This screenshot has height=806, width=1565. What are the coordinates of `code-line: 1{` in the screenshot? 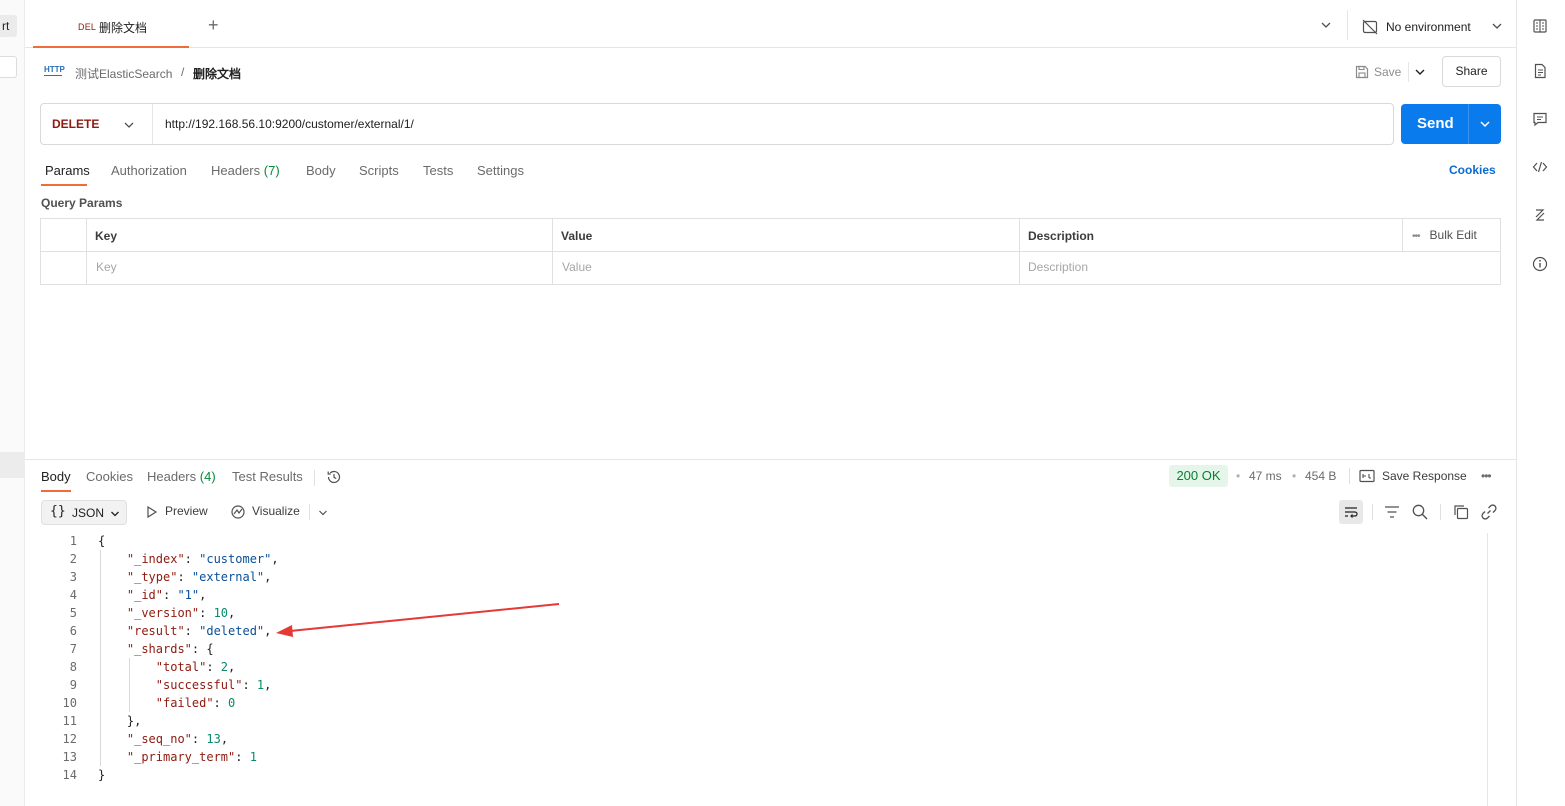 It's located at (761, 541).